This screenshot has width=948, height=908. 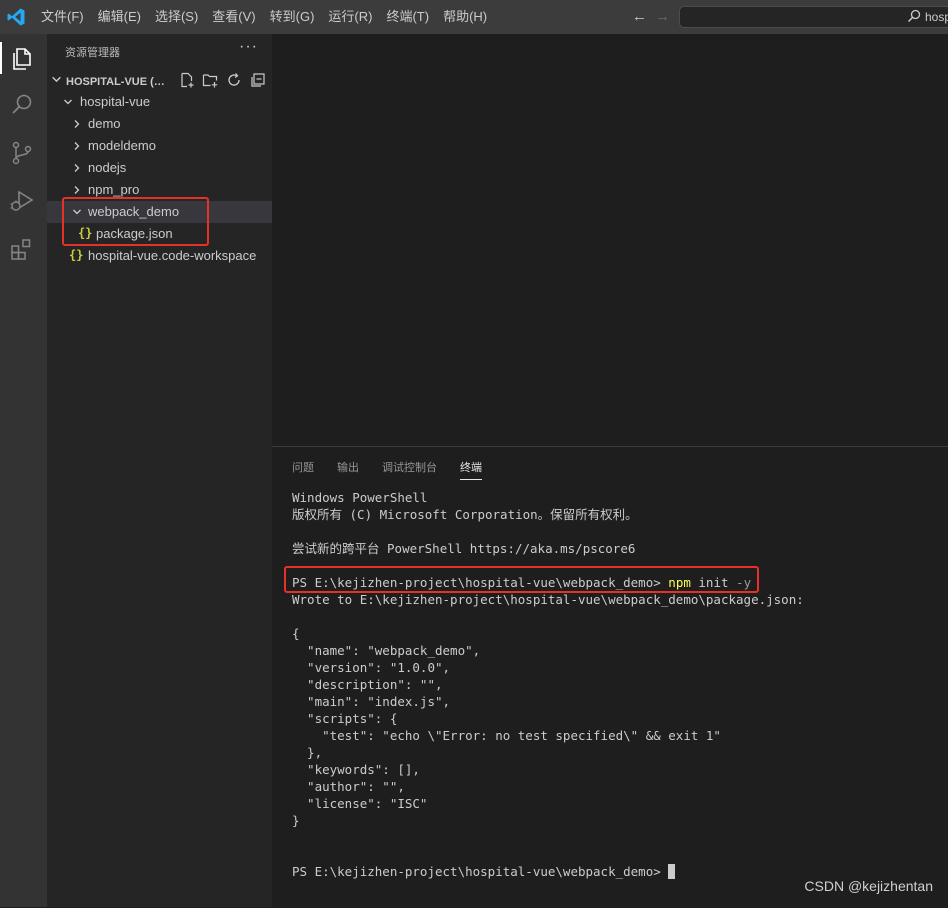 I want to click on tab-debug-console: 调试控制台, so click(x=409, y=469).